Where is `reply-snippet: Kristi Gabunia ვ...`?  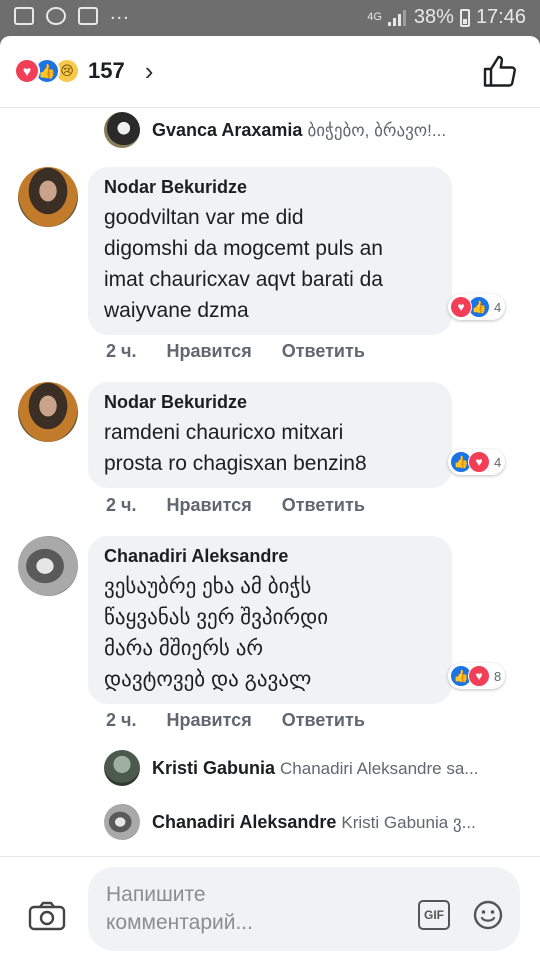
reply-snippet: Kristi Gabunia ვ... is located at coordinates (408, 822).